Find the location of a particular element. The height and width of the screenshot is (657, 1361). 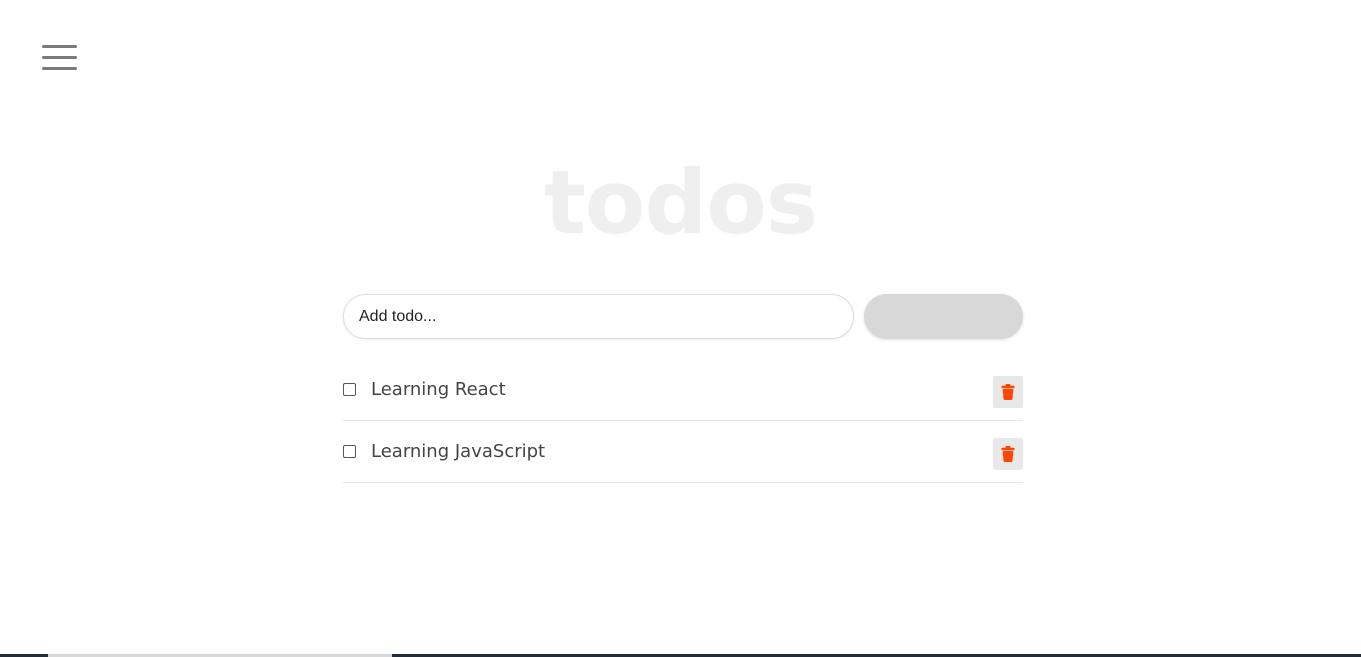

add-todo-form is located at coordinates (683, 316).